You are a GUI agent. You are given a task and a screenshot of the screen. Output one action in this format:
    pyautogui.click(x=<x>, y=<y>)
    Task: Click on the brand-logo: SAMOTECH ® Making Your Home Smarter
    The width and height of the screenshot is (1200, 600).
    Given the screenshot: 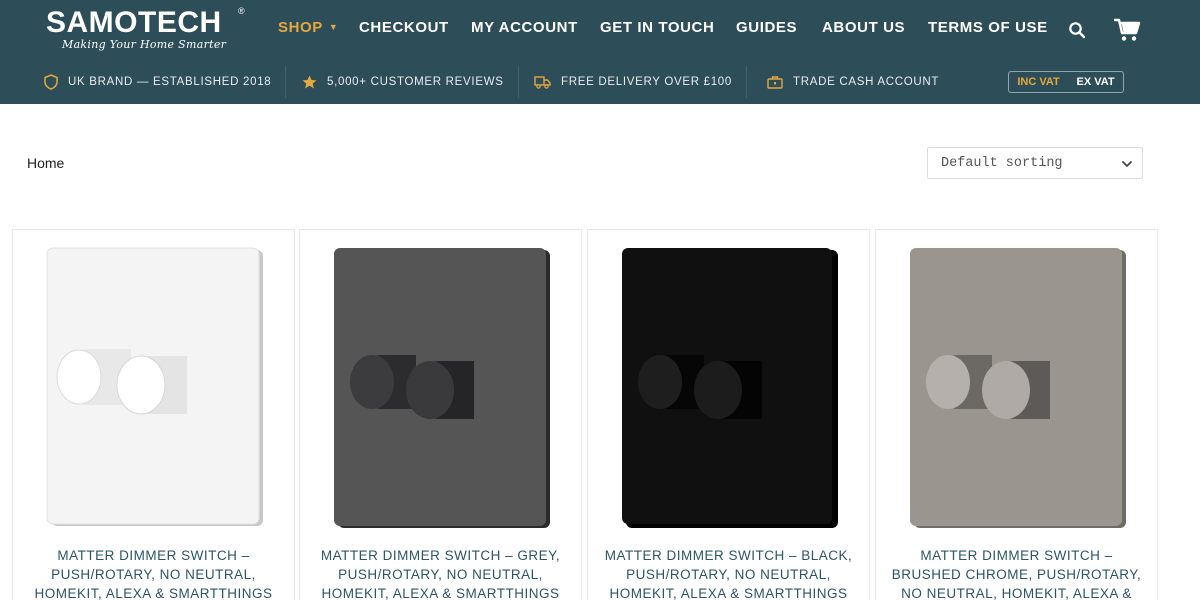 What is the action you would take?
    pyautogui.click(x=146, y=31)
    